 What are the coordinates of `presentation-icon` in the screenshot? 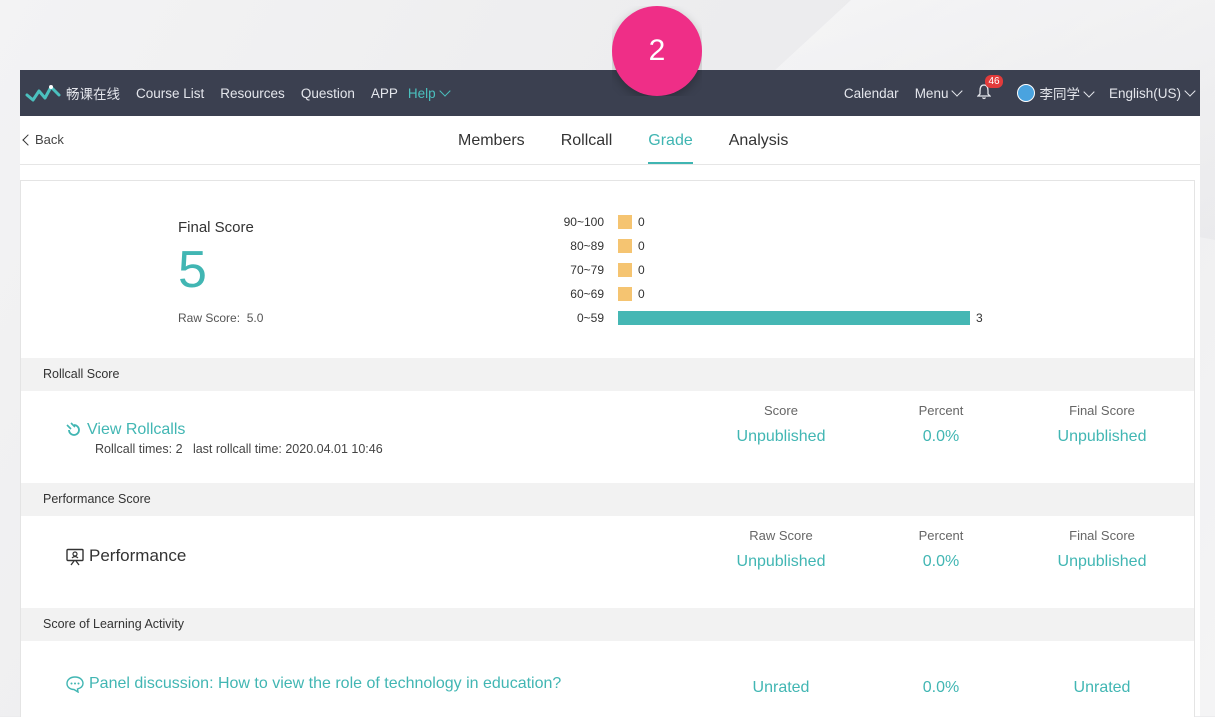 It's located at (75, 556).